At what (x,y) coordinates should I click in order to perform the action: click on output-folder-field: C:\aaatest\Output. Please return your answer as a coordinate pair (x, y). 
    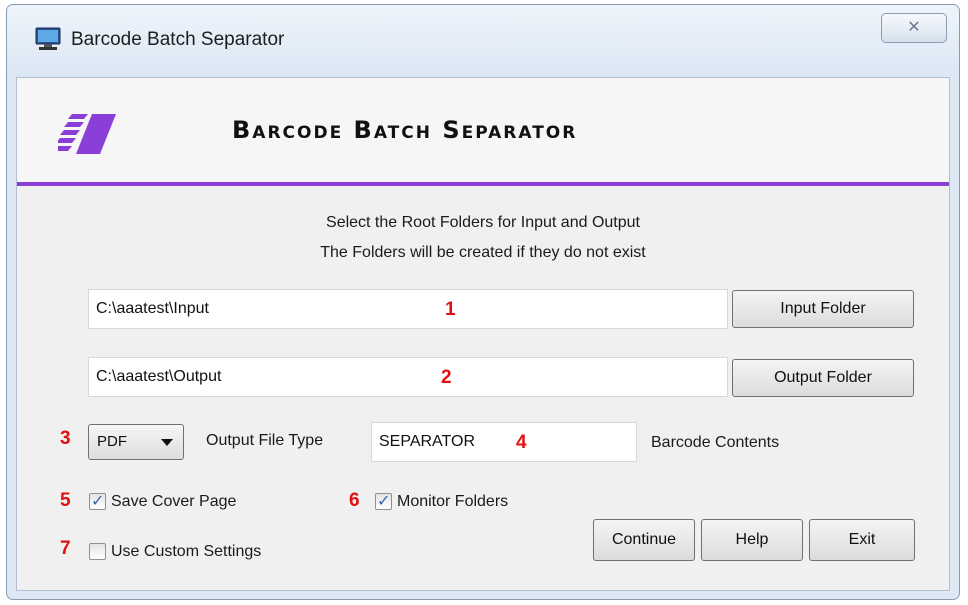
    Looking at the image, I should click on (408, 377).